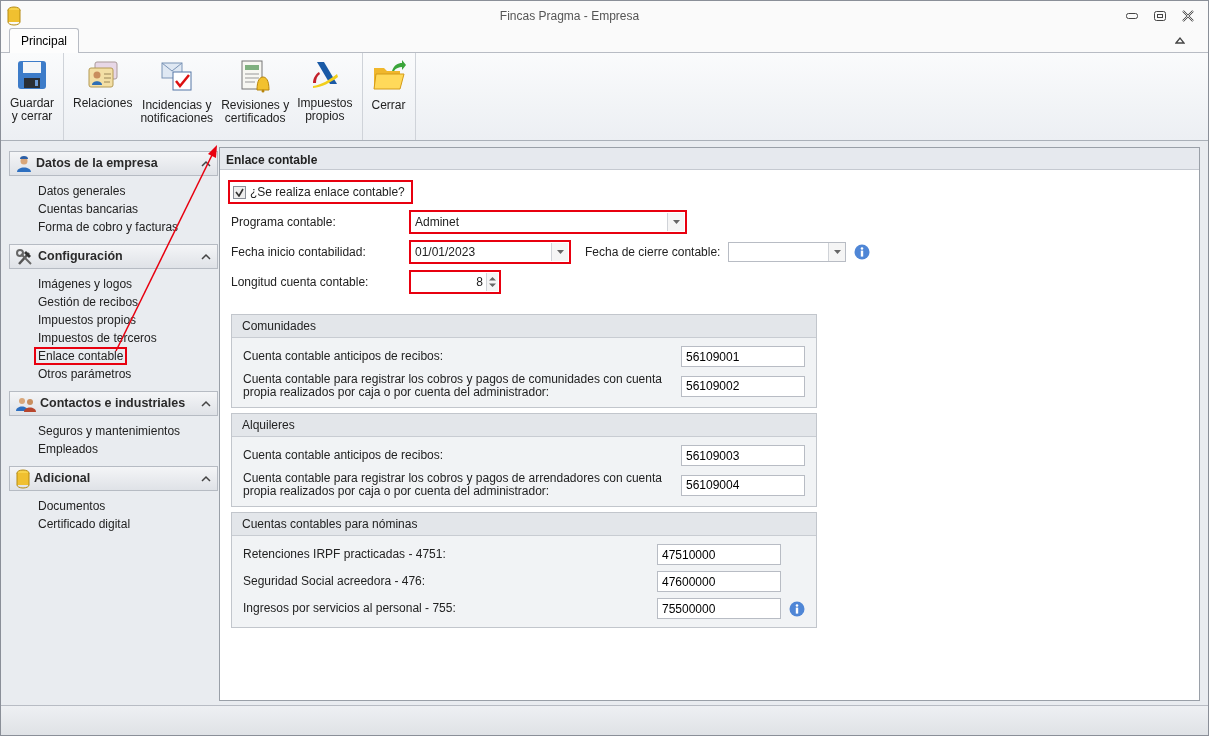 Image resolution: width=1209 pixels, height=736 pixels. Describe the element at coordinates (787, 252) in the screenshot. I see `dropdown-field` at that location.